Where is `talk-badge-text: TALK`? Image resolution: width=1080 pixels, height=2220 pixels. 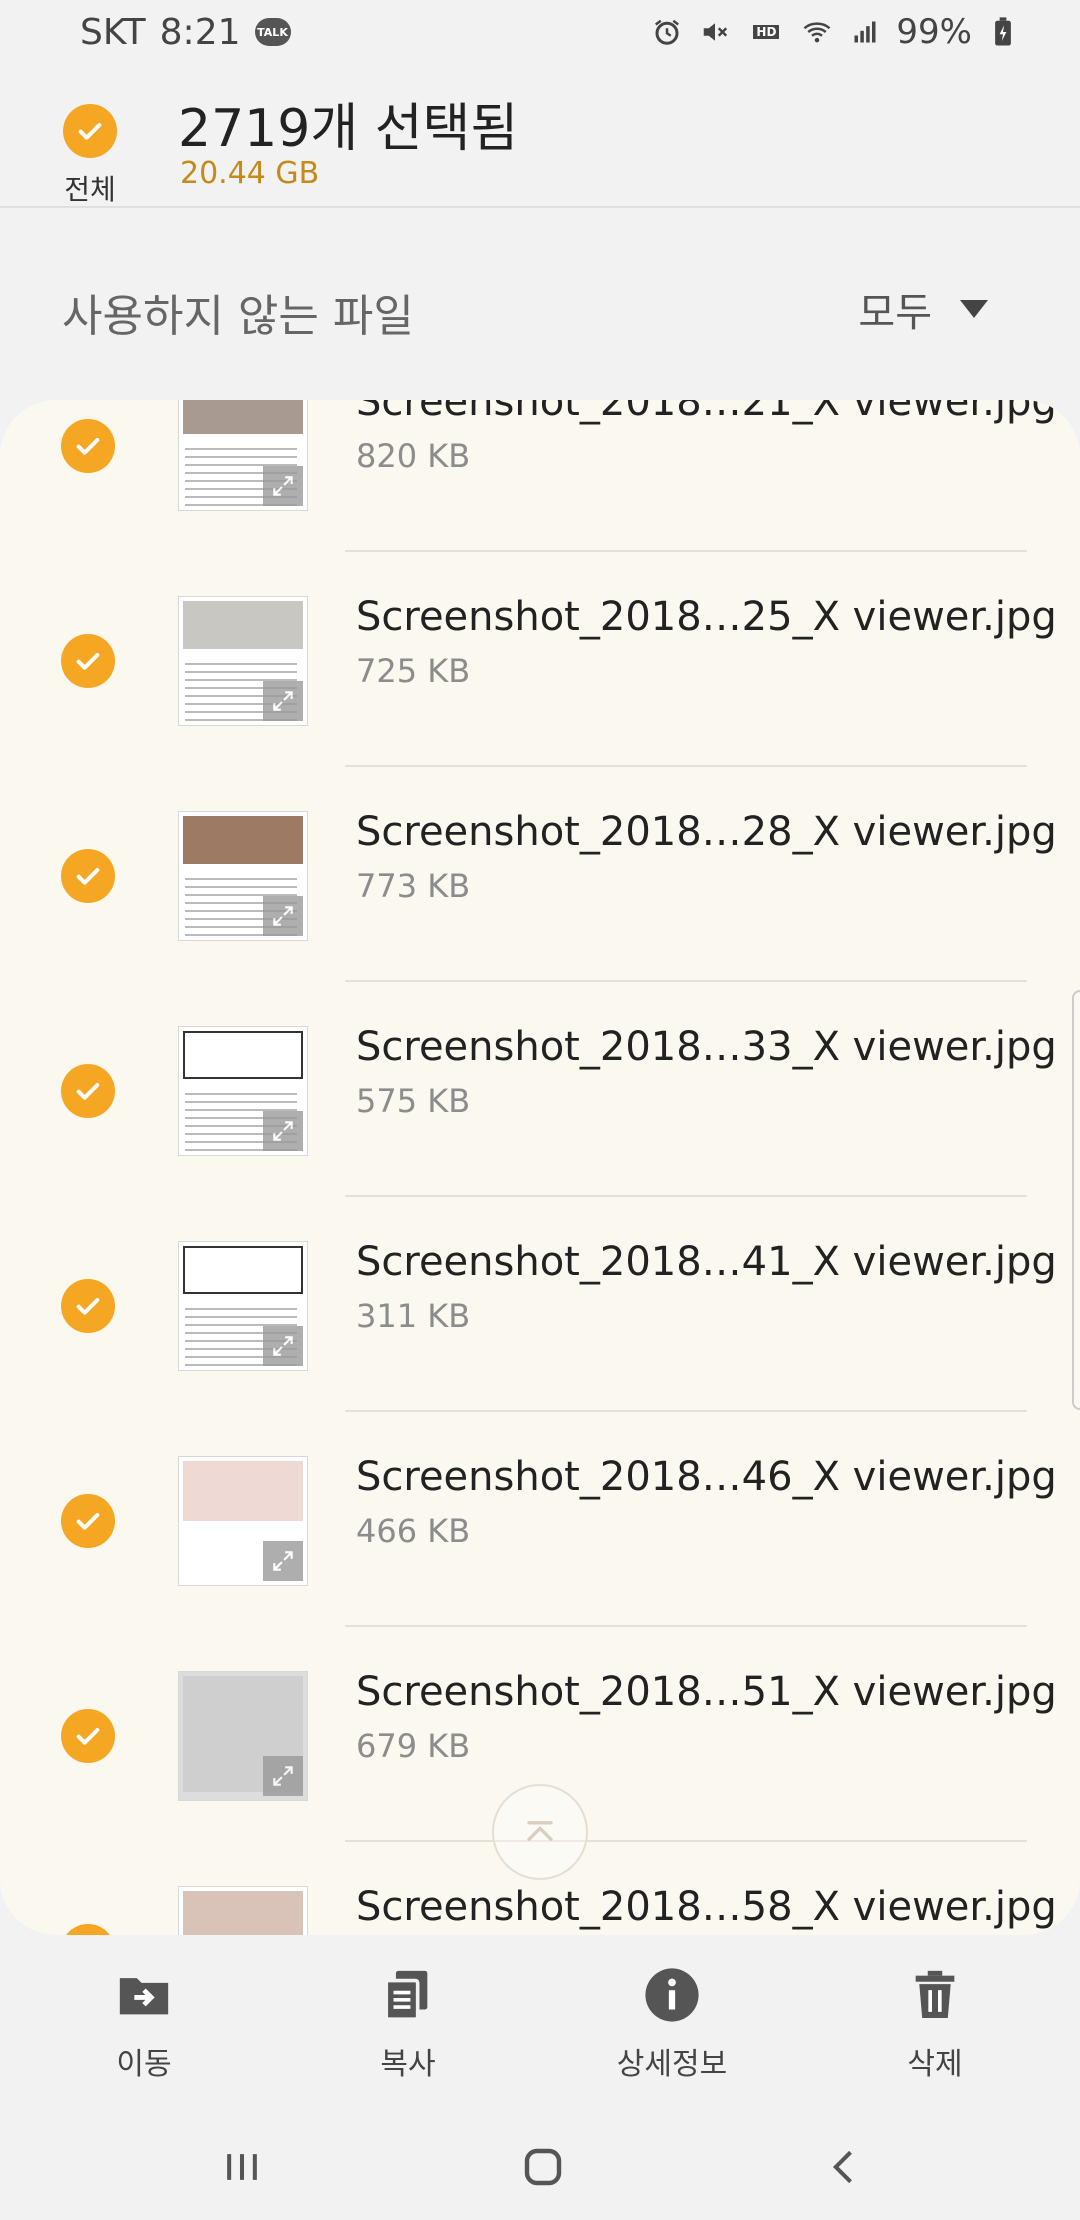 talk-badge-text: TALK is located at coordinates (272, 32).